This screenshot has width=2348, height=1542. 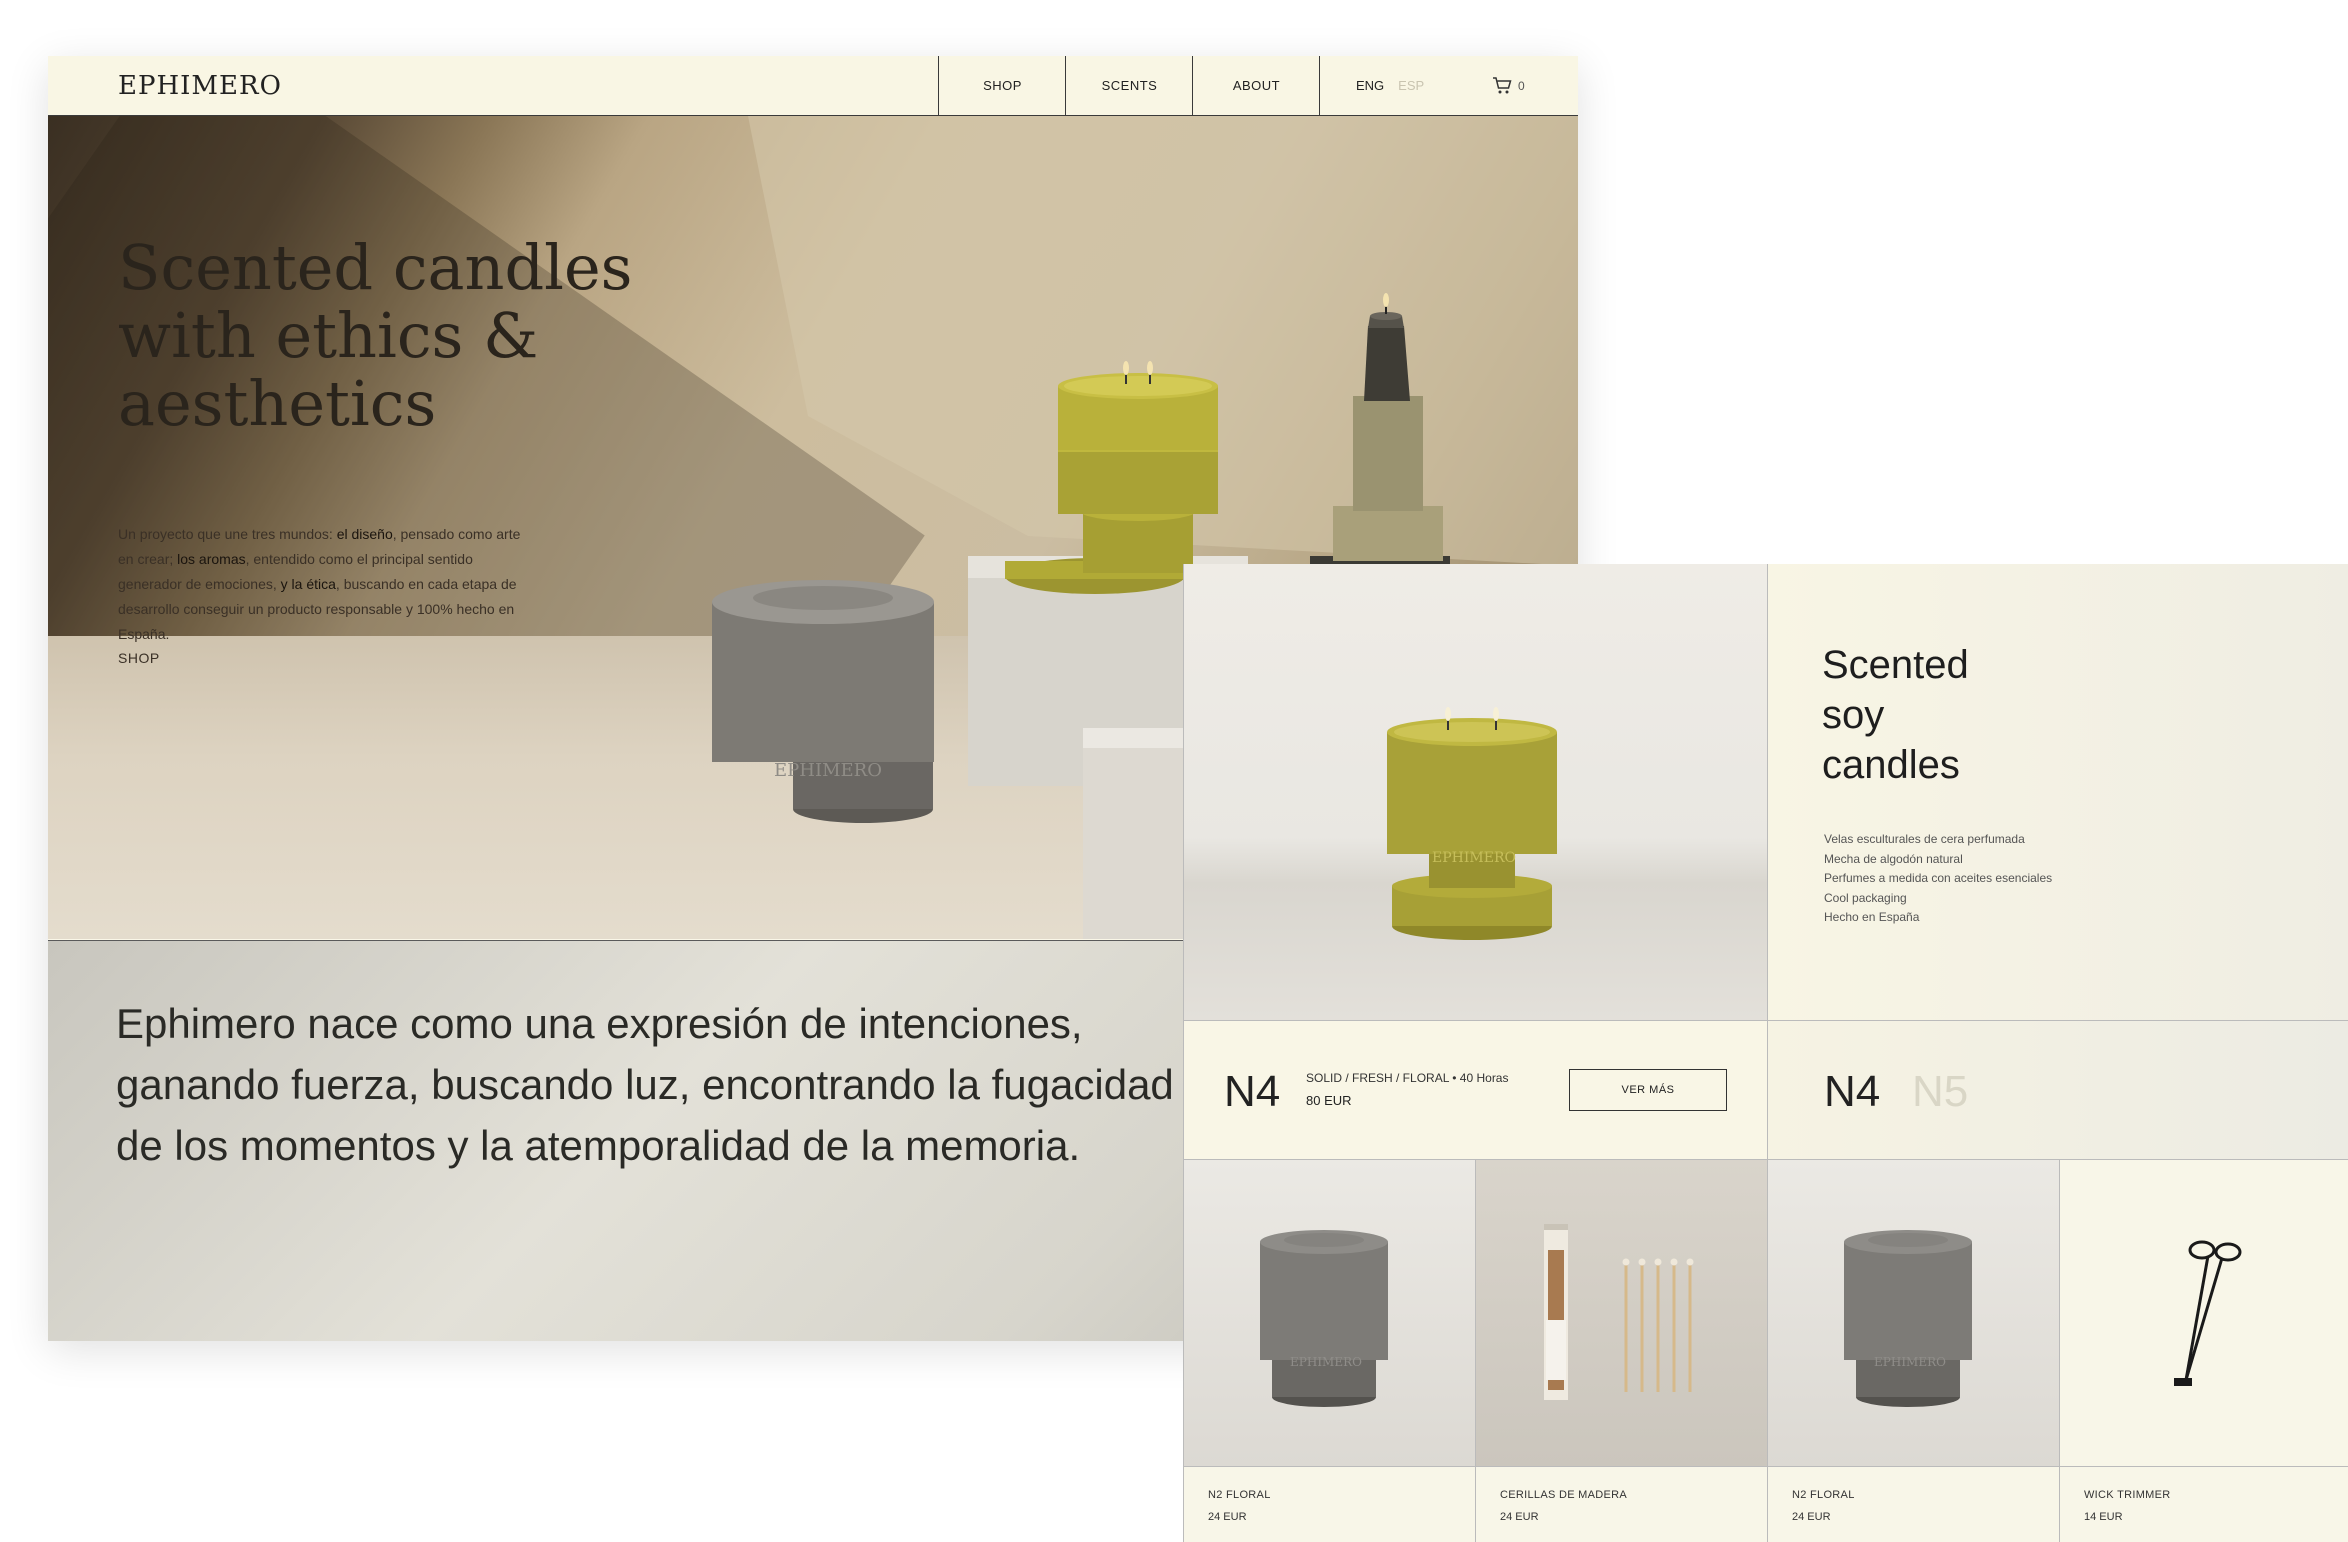 I want to click on desc-emphasis: el diseño, so click(x=364, y=534).